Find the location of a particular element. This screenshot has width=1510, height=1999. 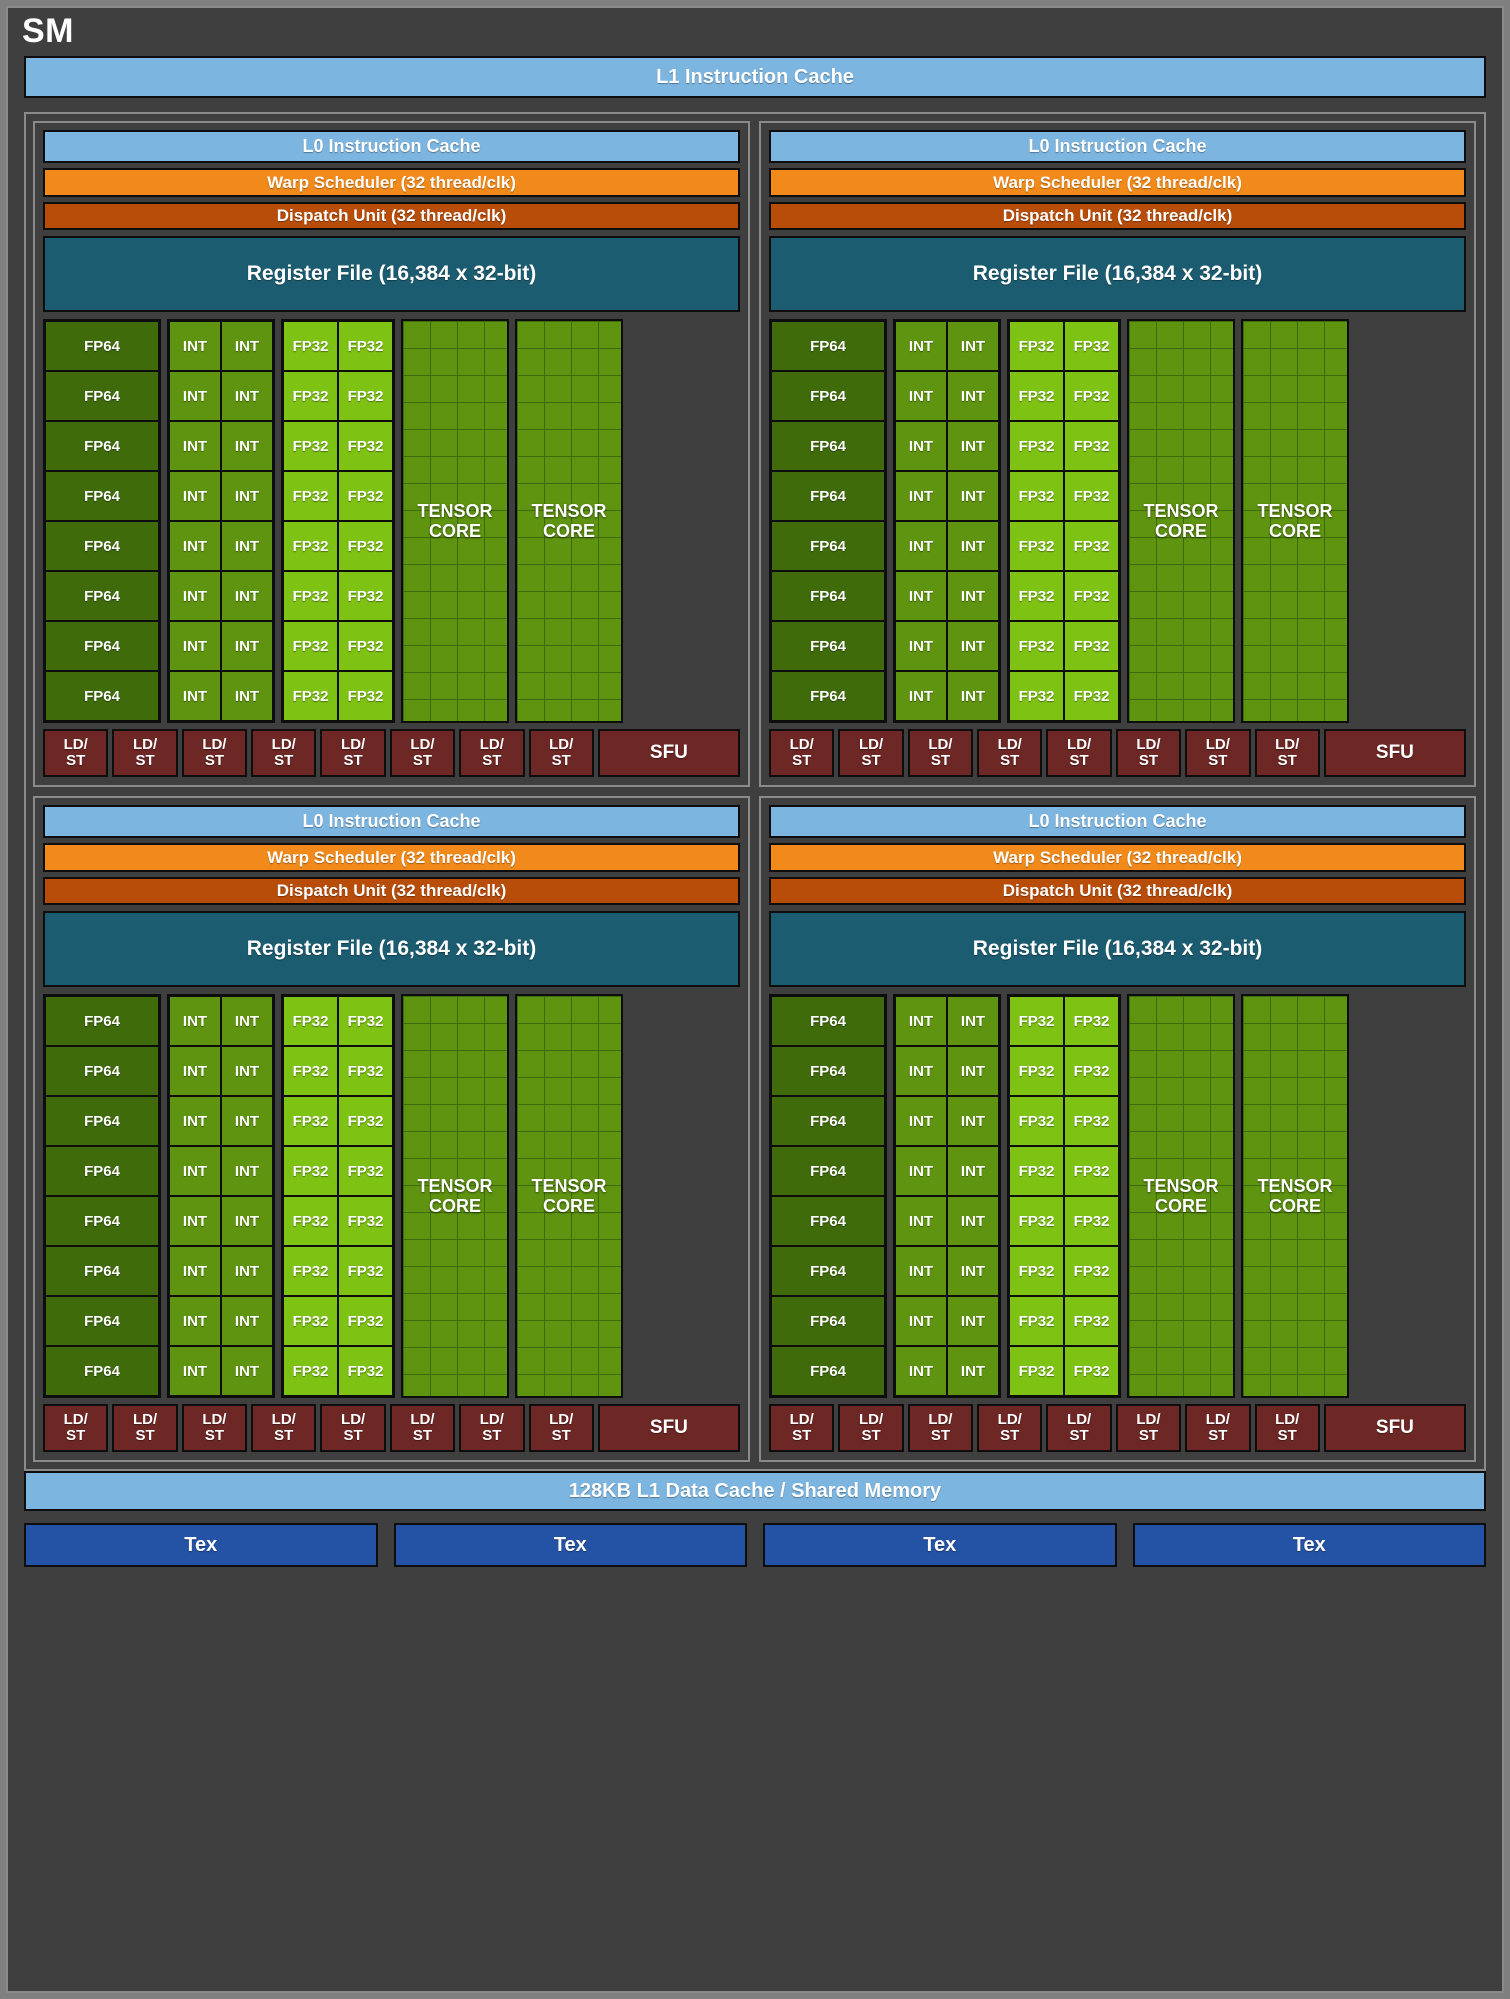

sfu-unit: SFU is located at coordinates (1394, 1428).